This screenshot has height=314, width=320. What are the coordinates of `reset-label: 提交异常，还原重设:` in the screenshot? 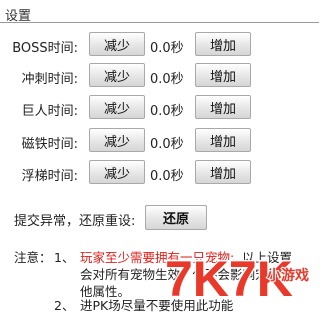 It's located at (75, 221).